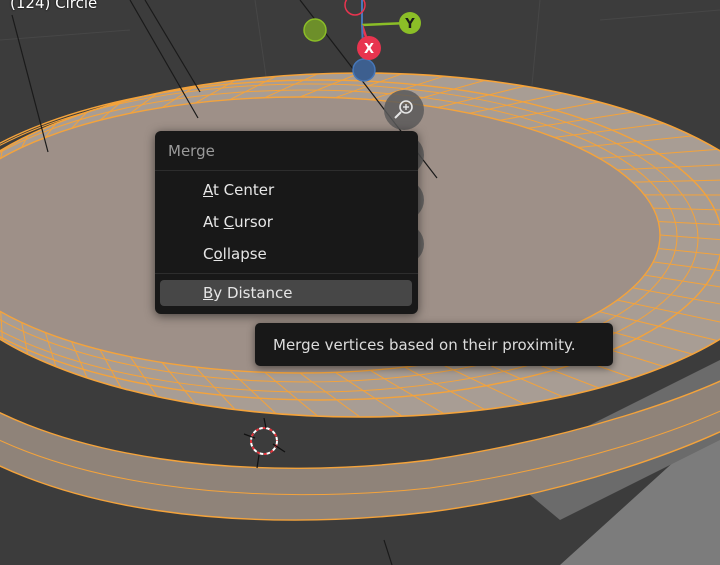  I want to click on object-name-label: (124) Circle, so click(54, 6).